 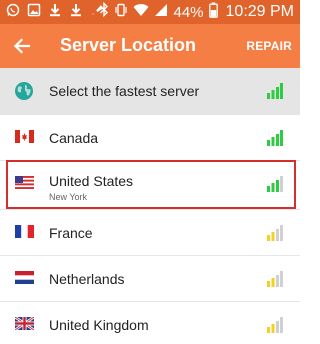 I want to click on france-flag-icon, so click(x=24, y=231).